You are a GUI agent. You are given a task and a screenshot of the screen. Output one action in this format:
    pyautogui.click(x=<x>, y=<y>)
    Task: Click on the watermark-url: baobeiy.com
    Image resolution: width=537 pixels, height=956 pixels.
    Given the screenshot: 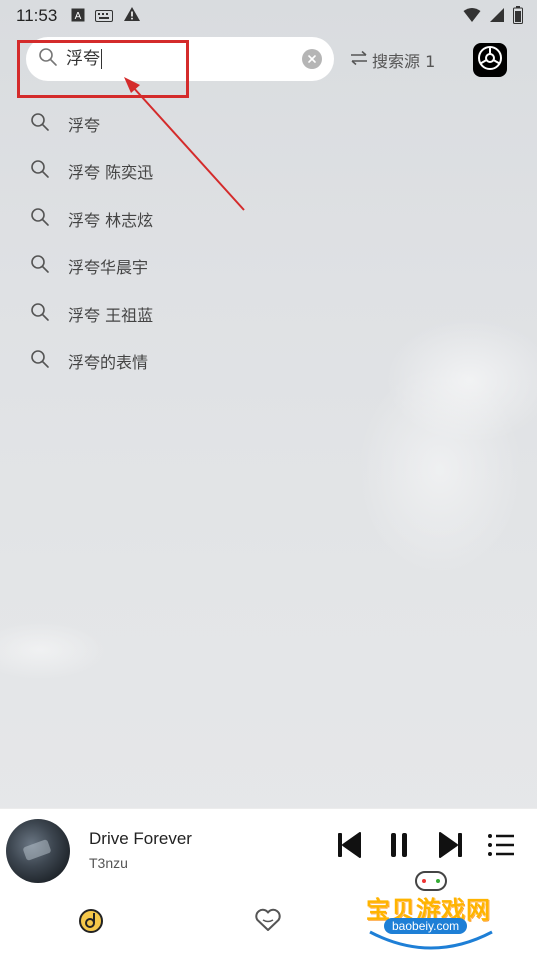 What is the action you would take?
    pyautogui.click(x=426, y=926)
    